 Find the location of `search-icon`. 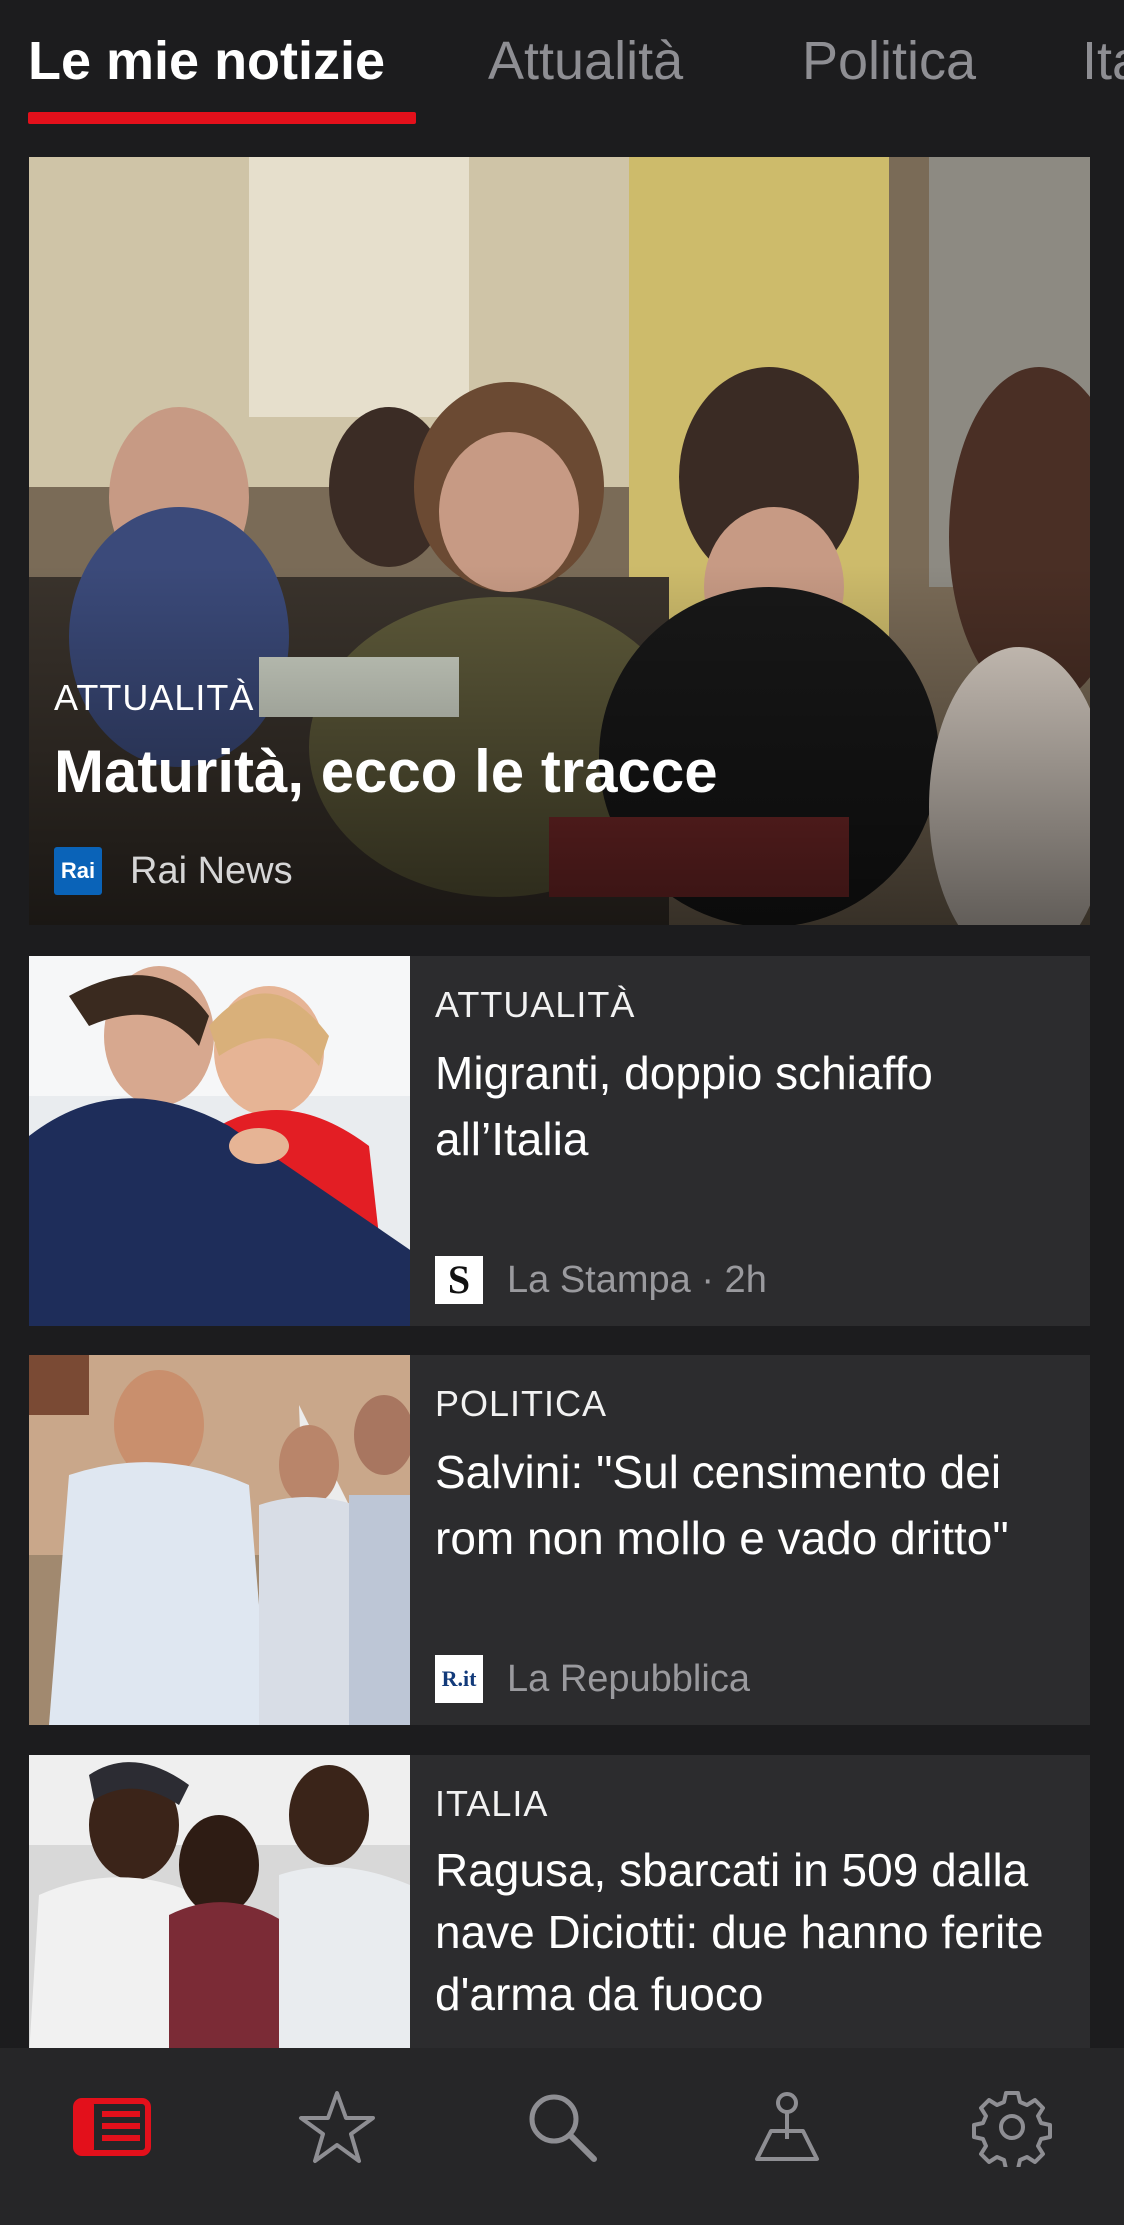

search-icon is located at coordinates (563, 2128).